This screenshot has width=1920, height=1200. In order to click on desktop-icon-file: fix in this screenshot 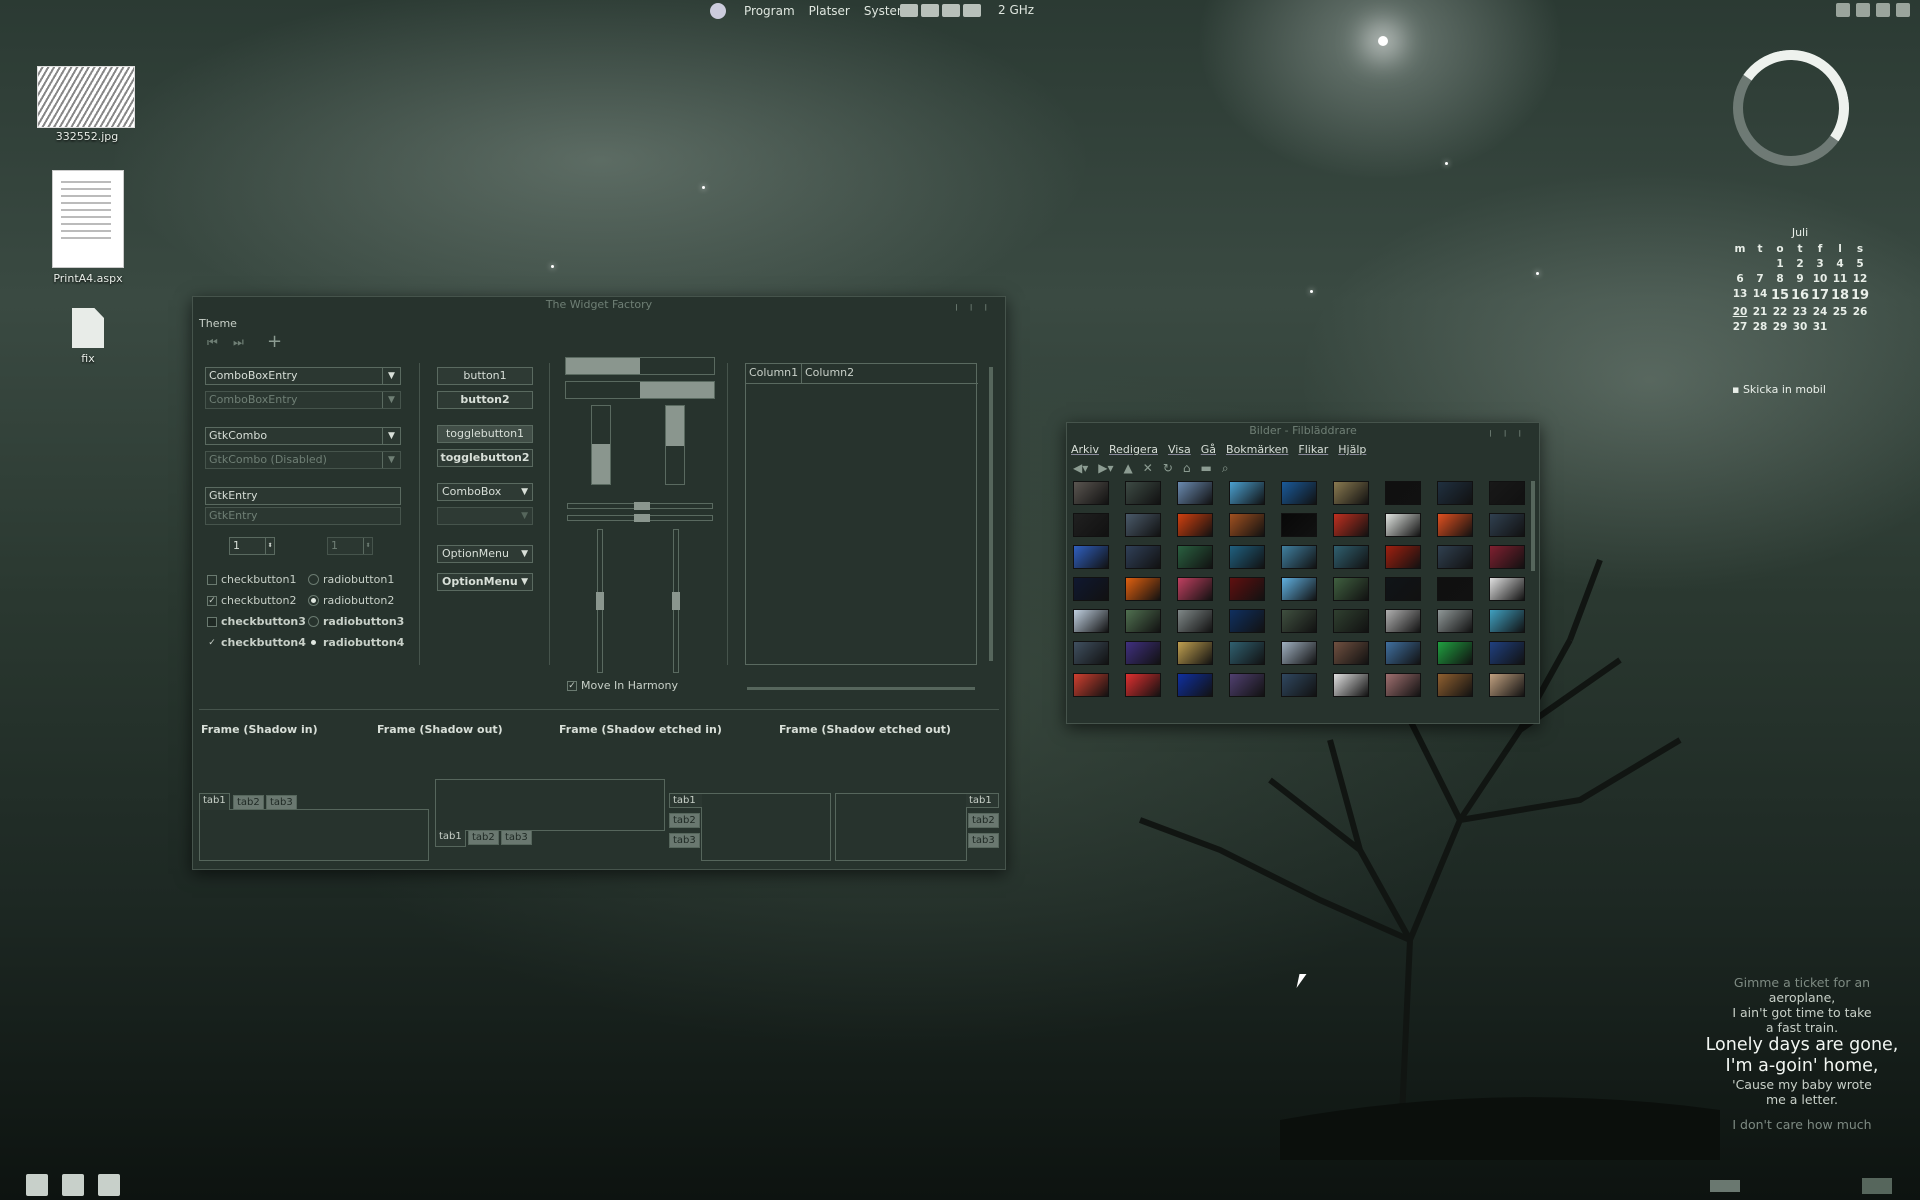, I will do `click(88, 336)`.